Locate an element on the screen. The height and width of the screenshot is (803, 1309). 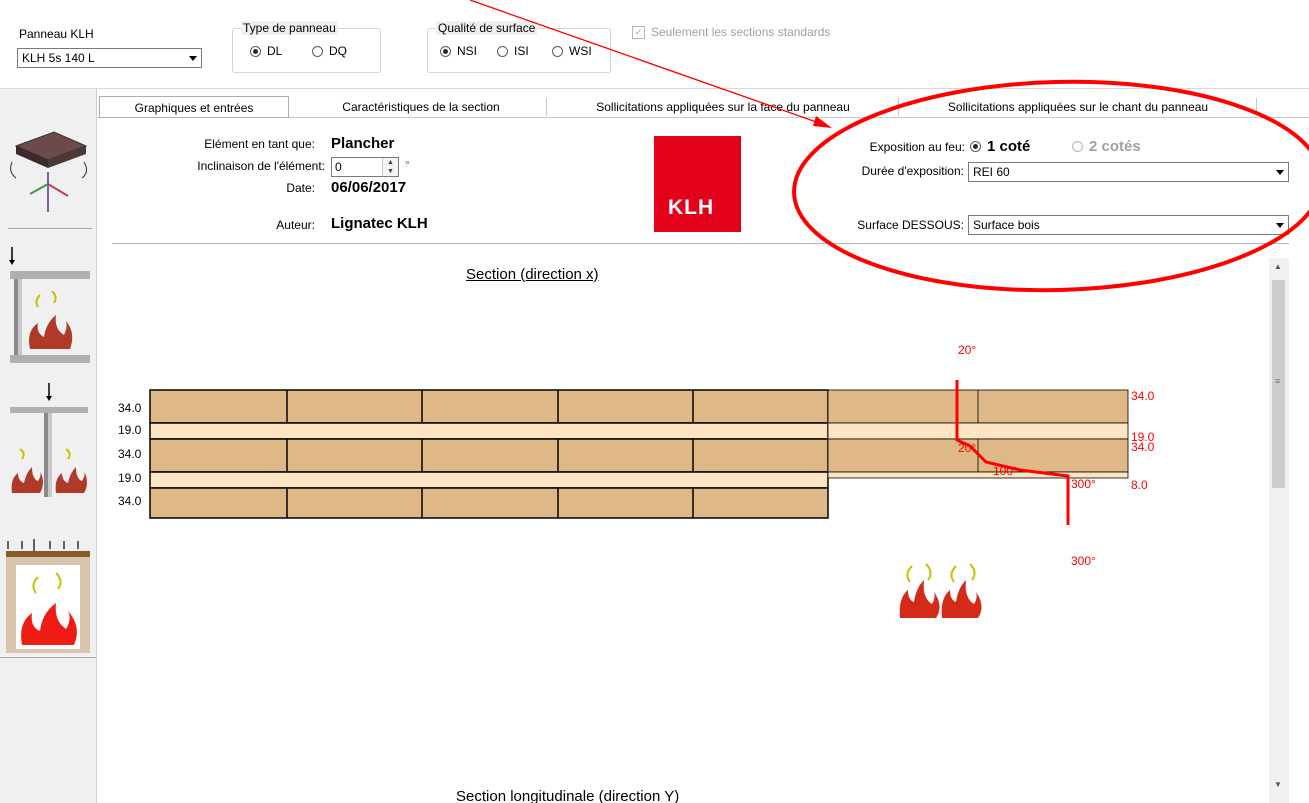
floor-fire-icon is located at coordinates (48, 597).